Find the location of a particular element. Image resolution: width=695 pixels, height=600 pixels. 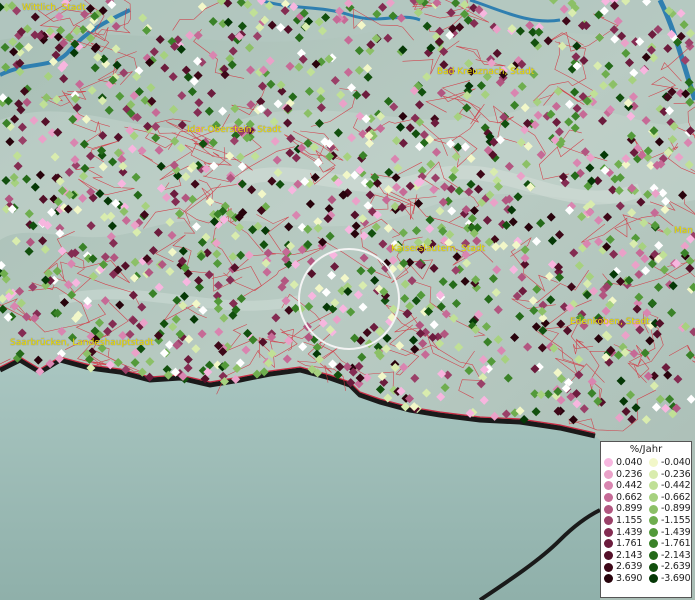

legend-entry-pos: 2.639 is located at coordinates (623, 567).